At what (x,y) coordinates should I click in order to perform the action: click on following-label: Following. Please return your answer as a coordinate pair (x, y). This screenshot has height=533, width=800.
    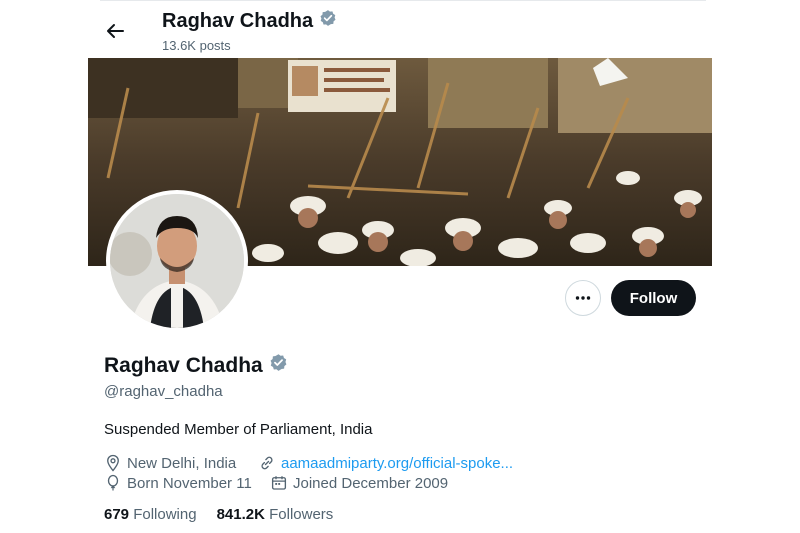
    Looking at the image, I should click on (165, 514).